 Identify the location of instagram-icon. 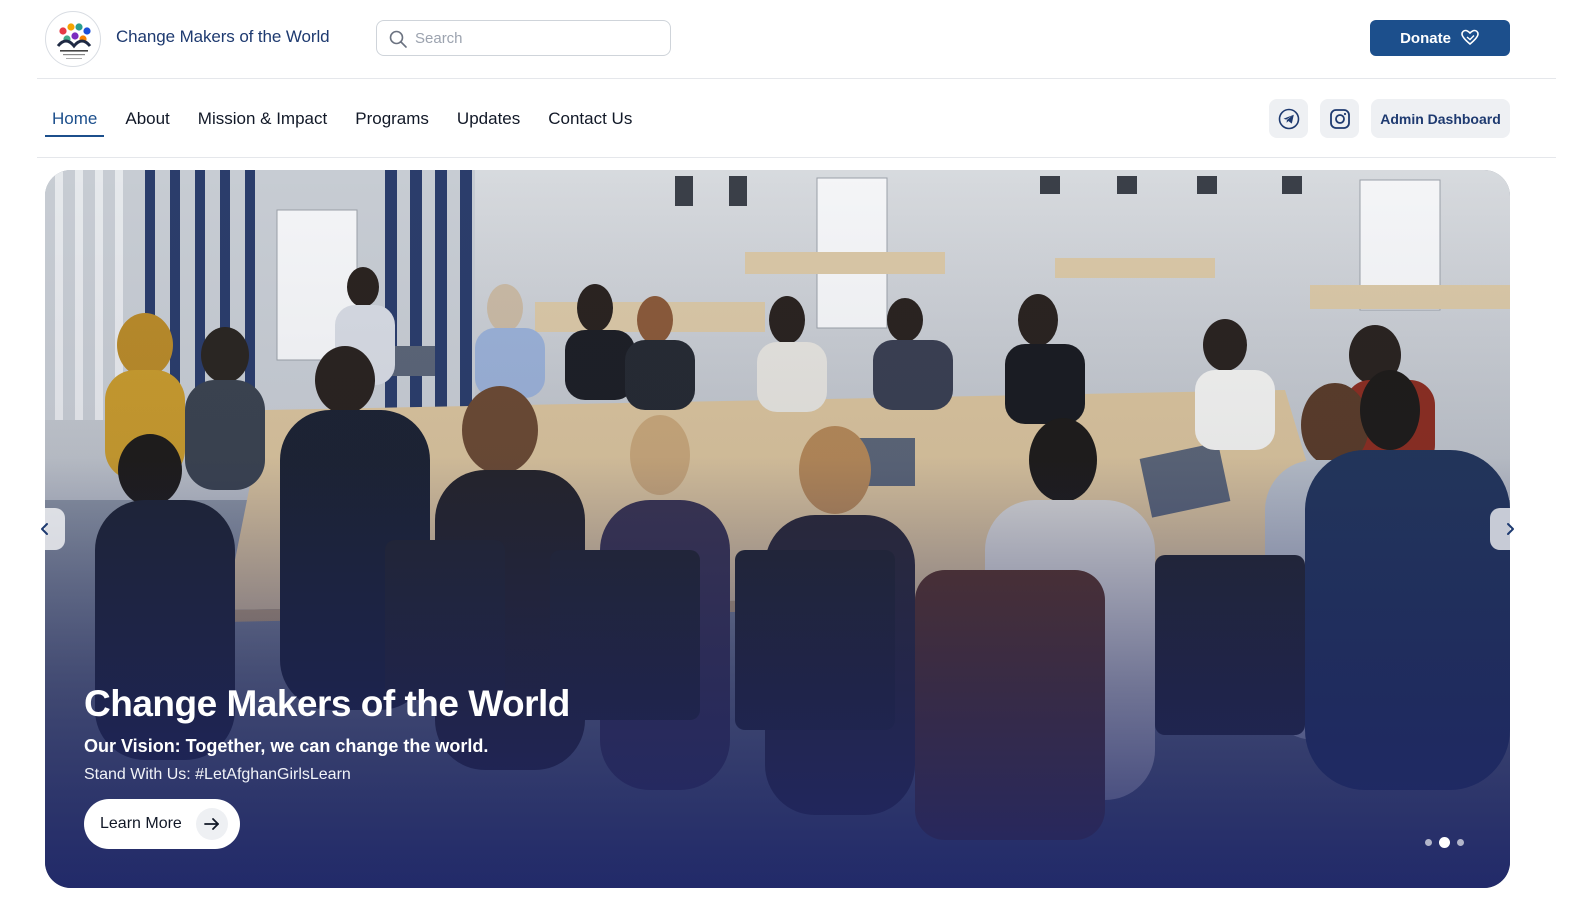
(1339, 118).